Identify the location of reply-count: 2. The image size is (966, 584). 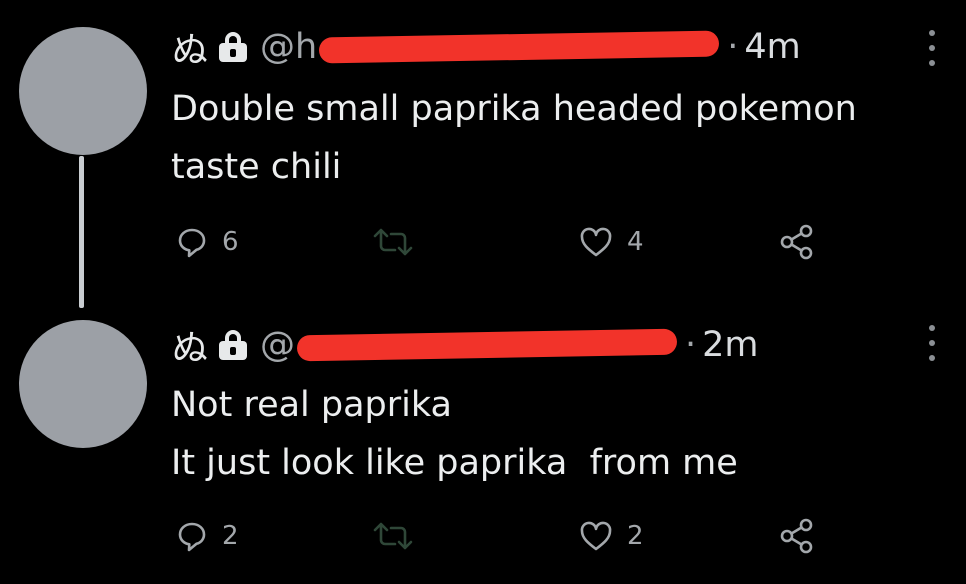
(230, 536).